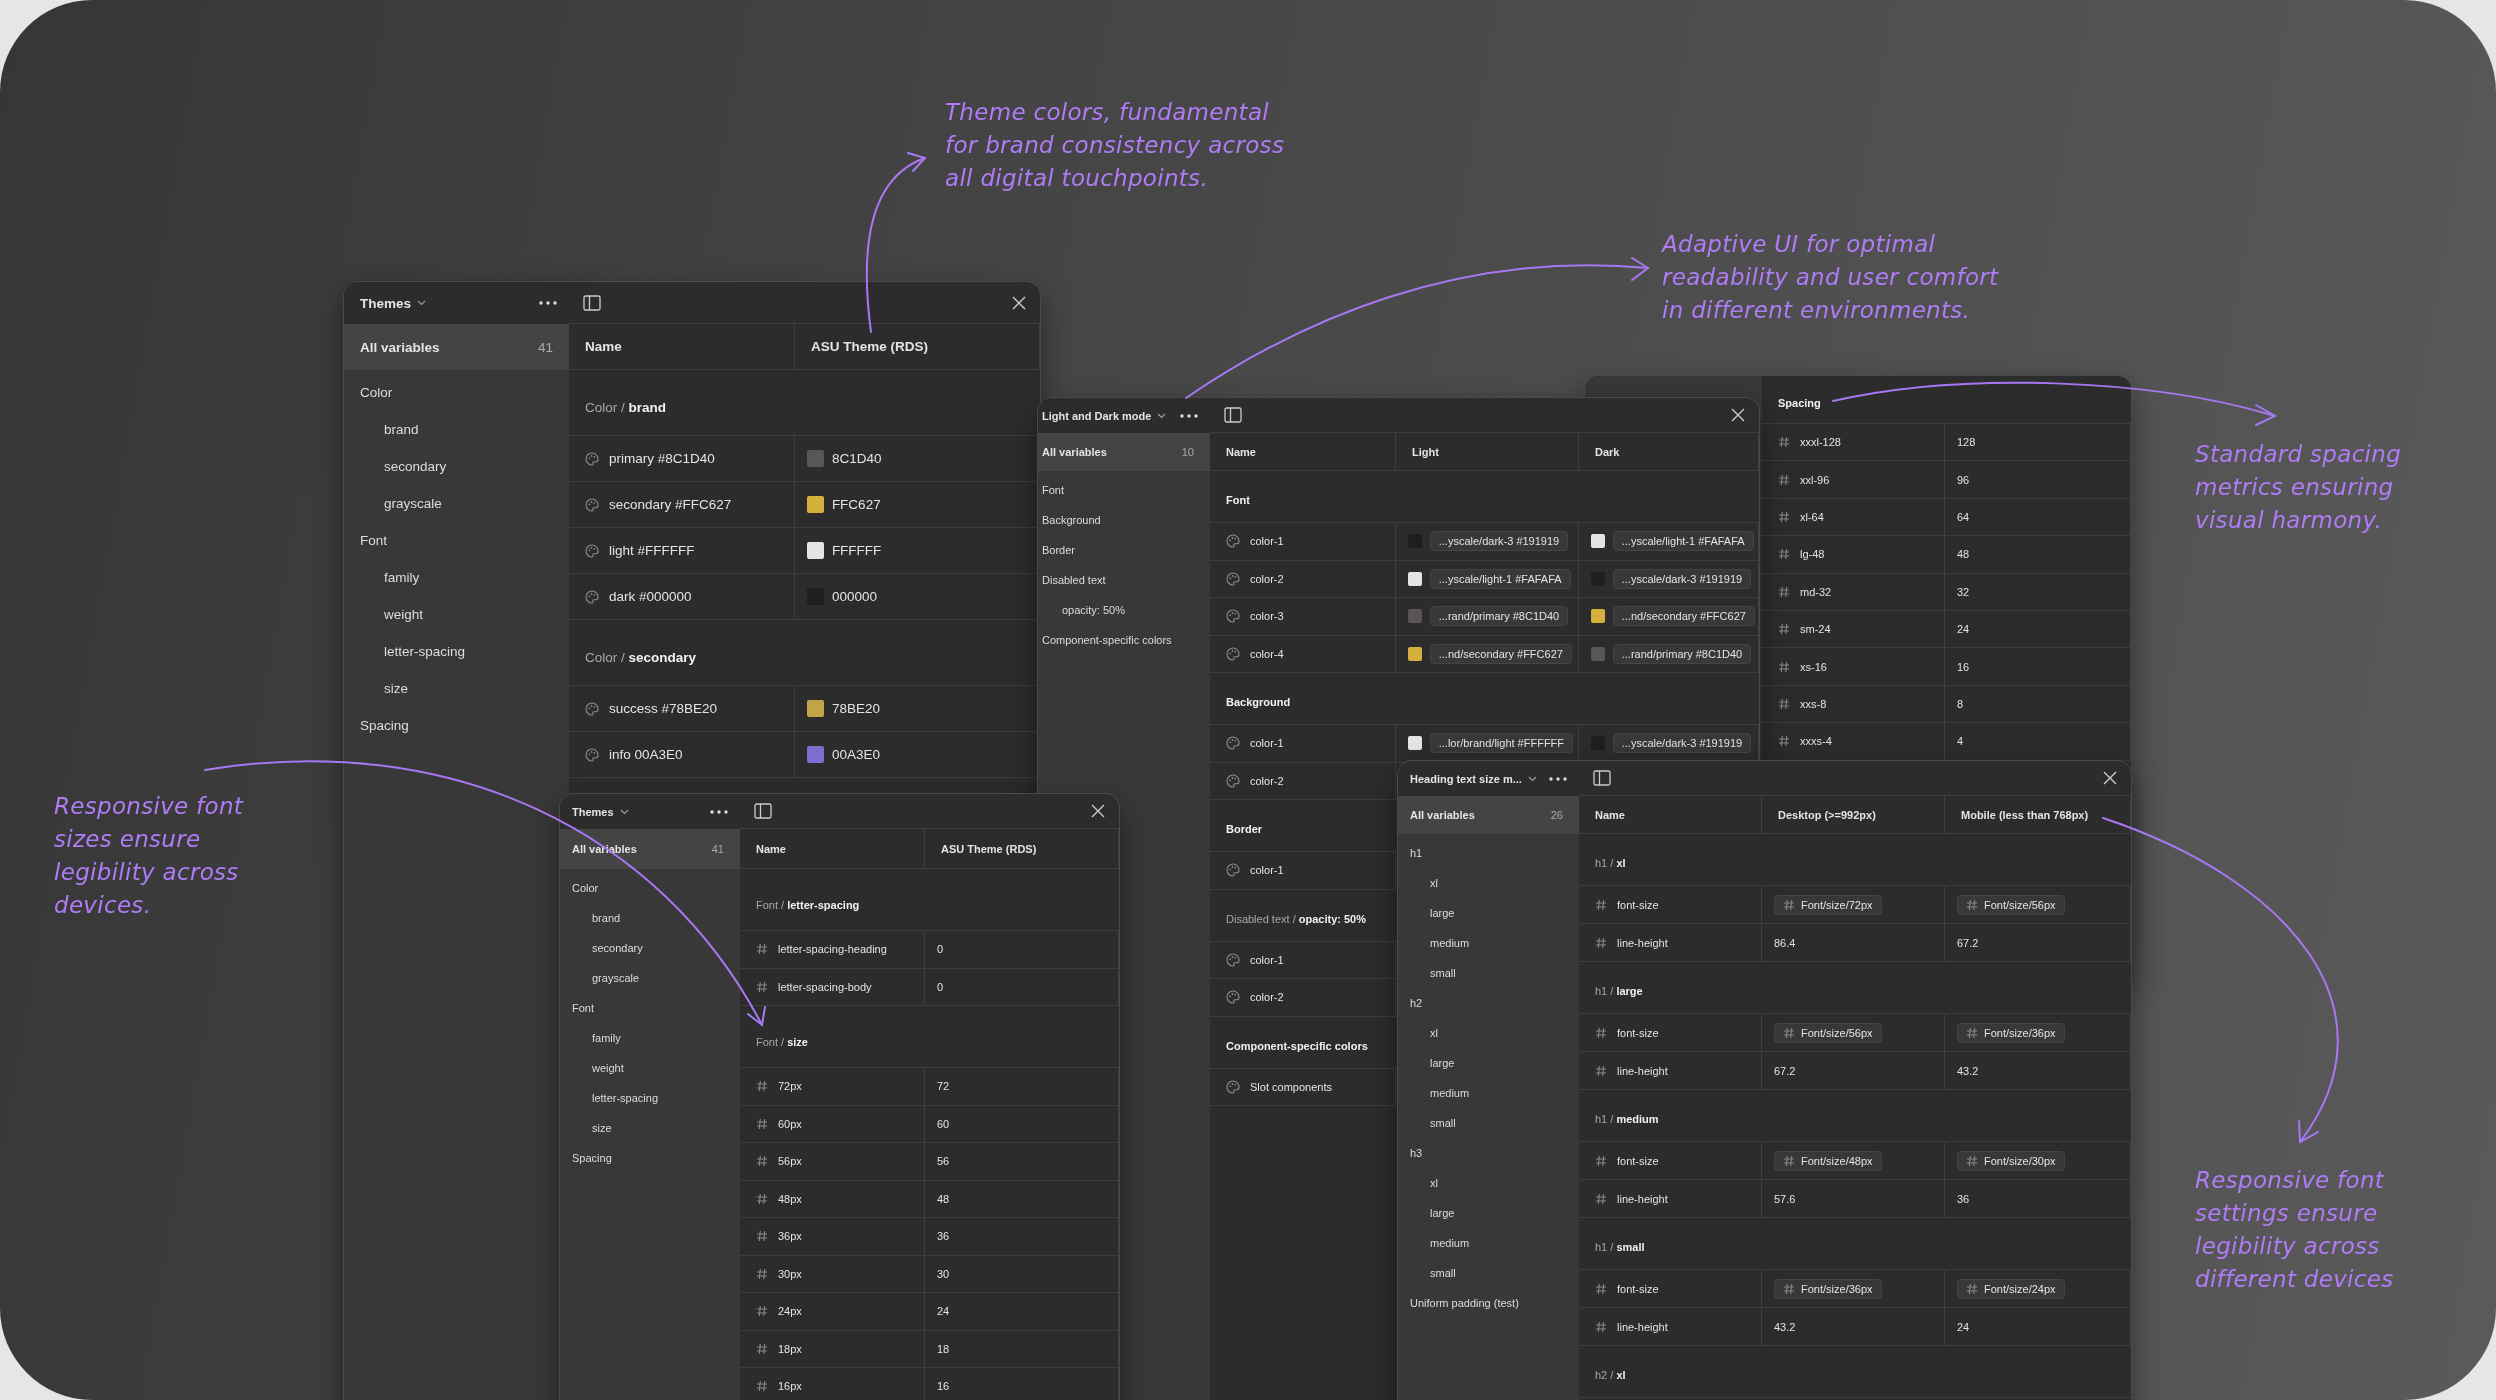 The image size is (2496, 1400). I want to click on variable-value: 48, so click(943, 1198).